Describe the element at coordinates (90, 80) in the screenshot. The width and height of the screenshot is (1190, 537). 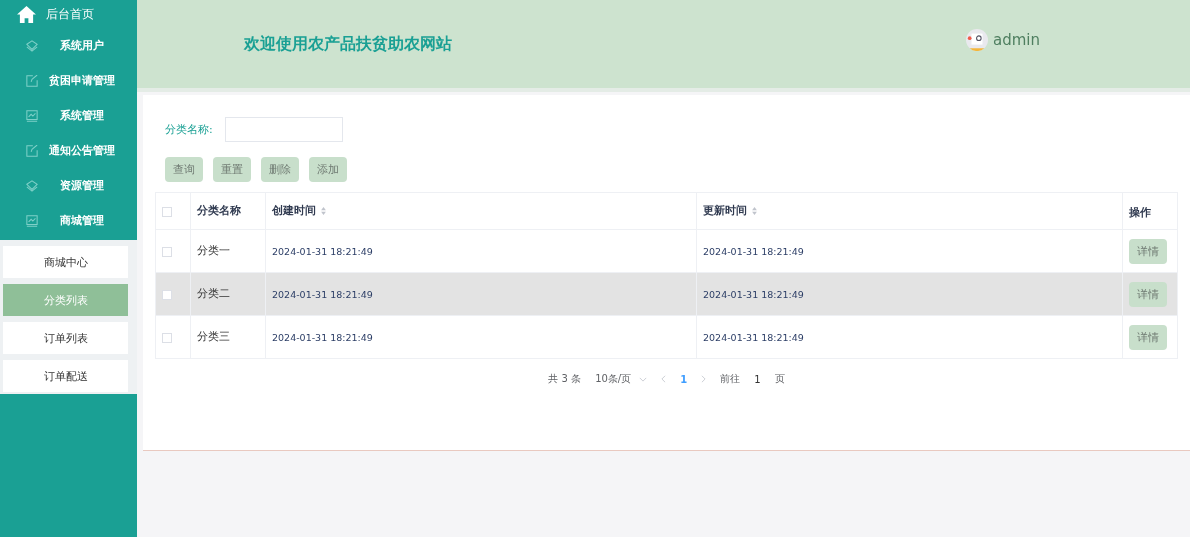
I see `menu-item: 贫困申请管理` at that location.